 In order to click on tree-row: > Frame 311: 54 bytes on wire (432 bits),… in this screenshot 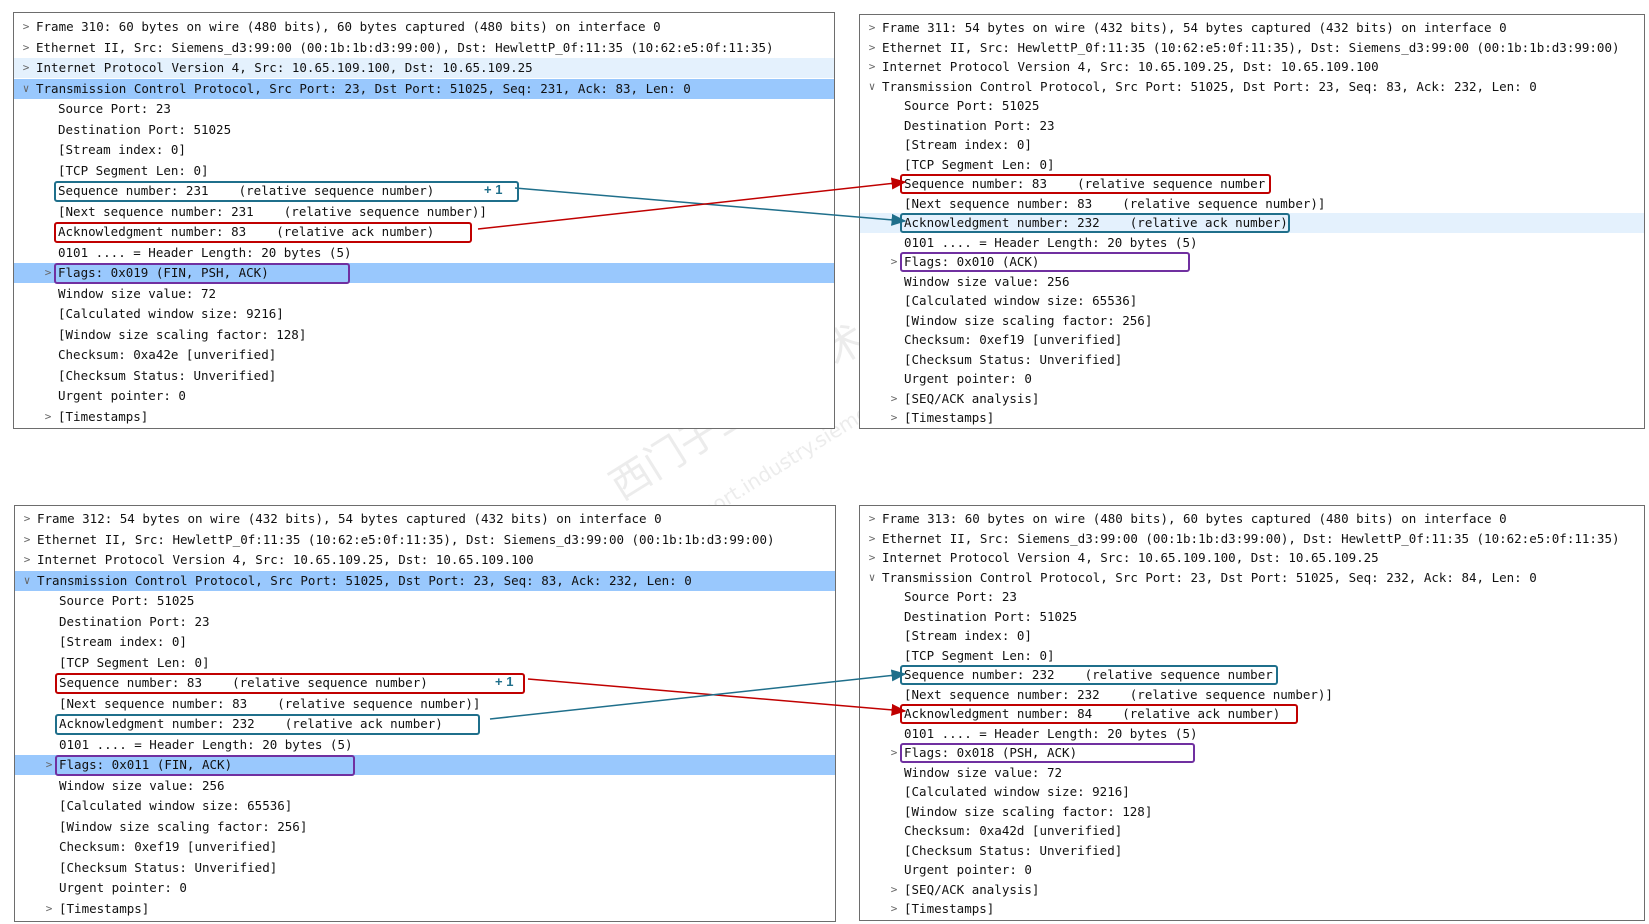, I will do `click(1252, 28)`.